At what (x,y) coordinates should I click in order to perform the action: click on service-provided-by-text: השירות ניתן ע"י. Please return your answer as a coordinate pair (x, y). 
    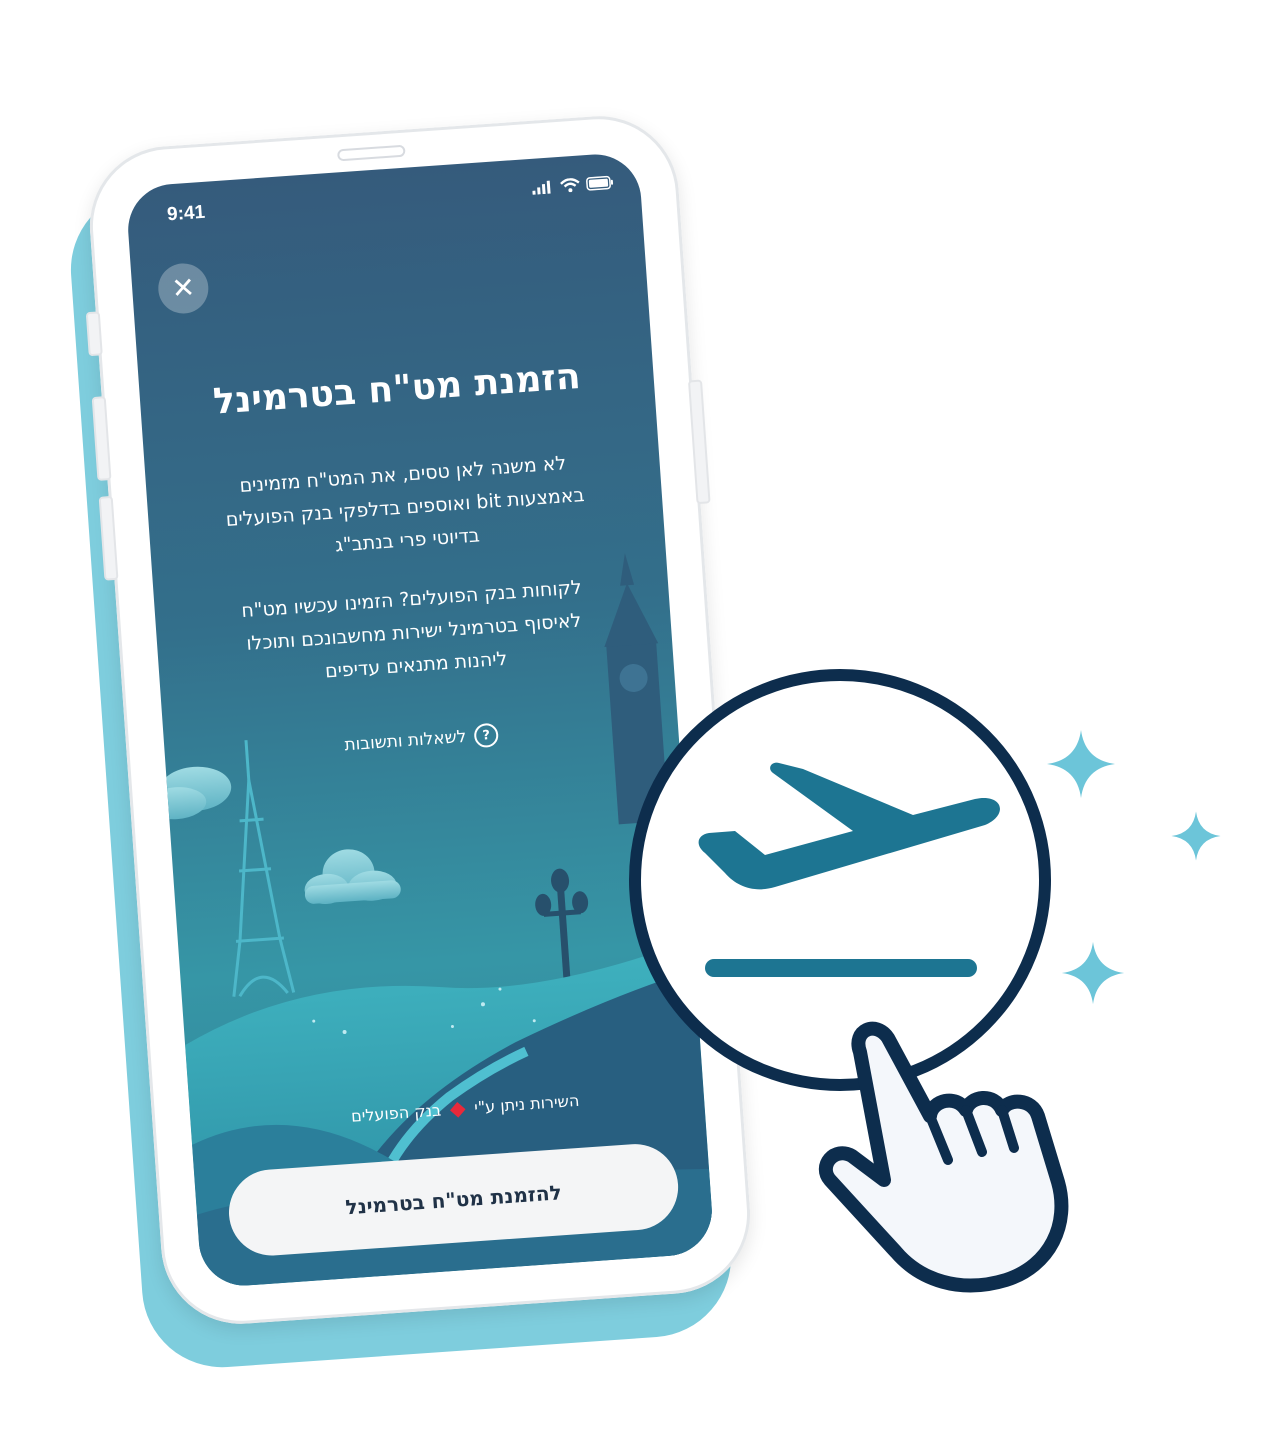
    Looking at the image, I should click on (526, 1104).